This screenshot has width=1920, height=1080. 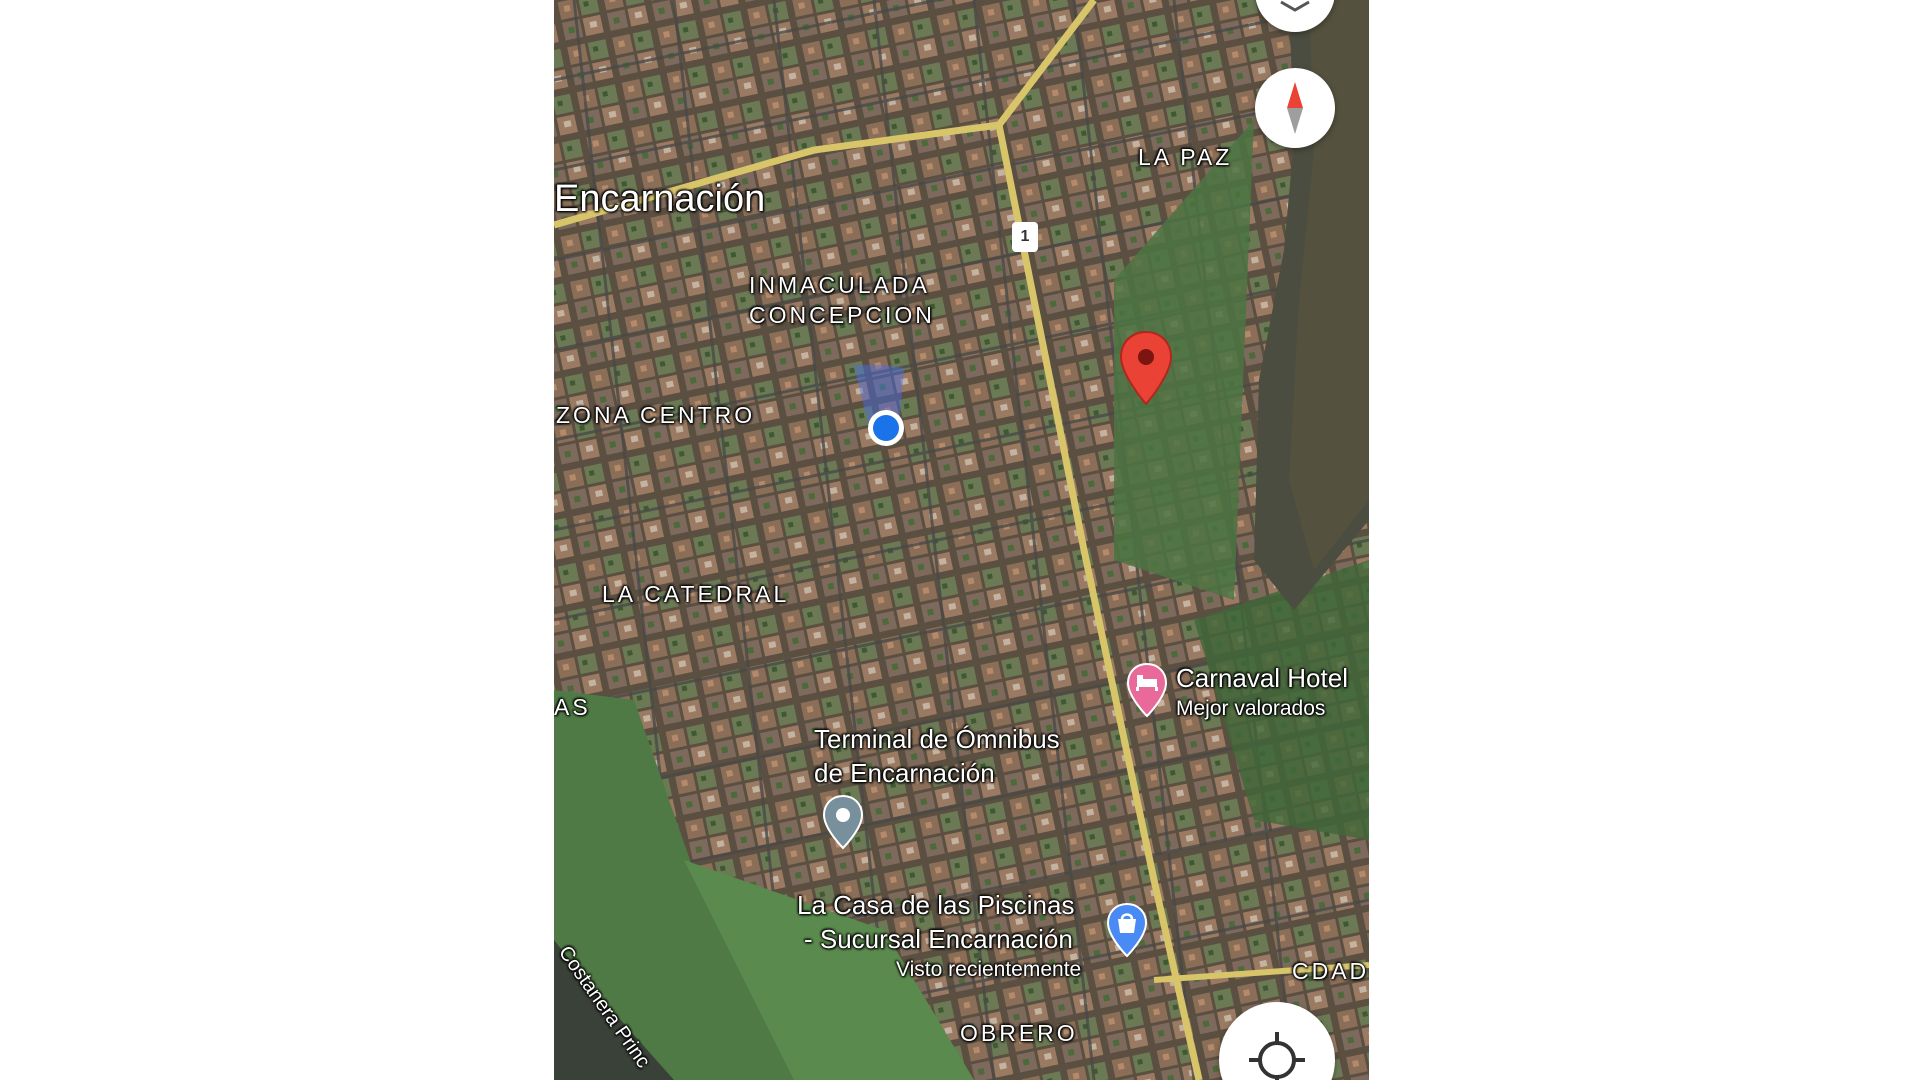 I want to click on place-subtitle-piscinas: Visto recientemente, so click(x=989, y=969).